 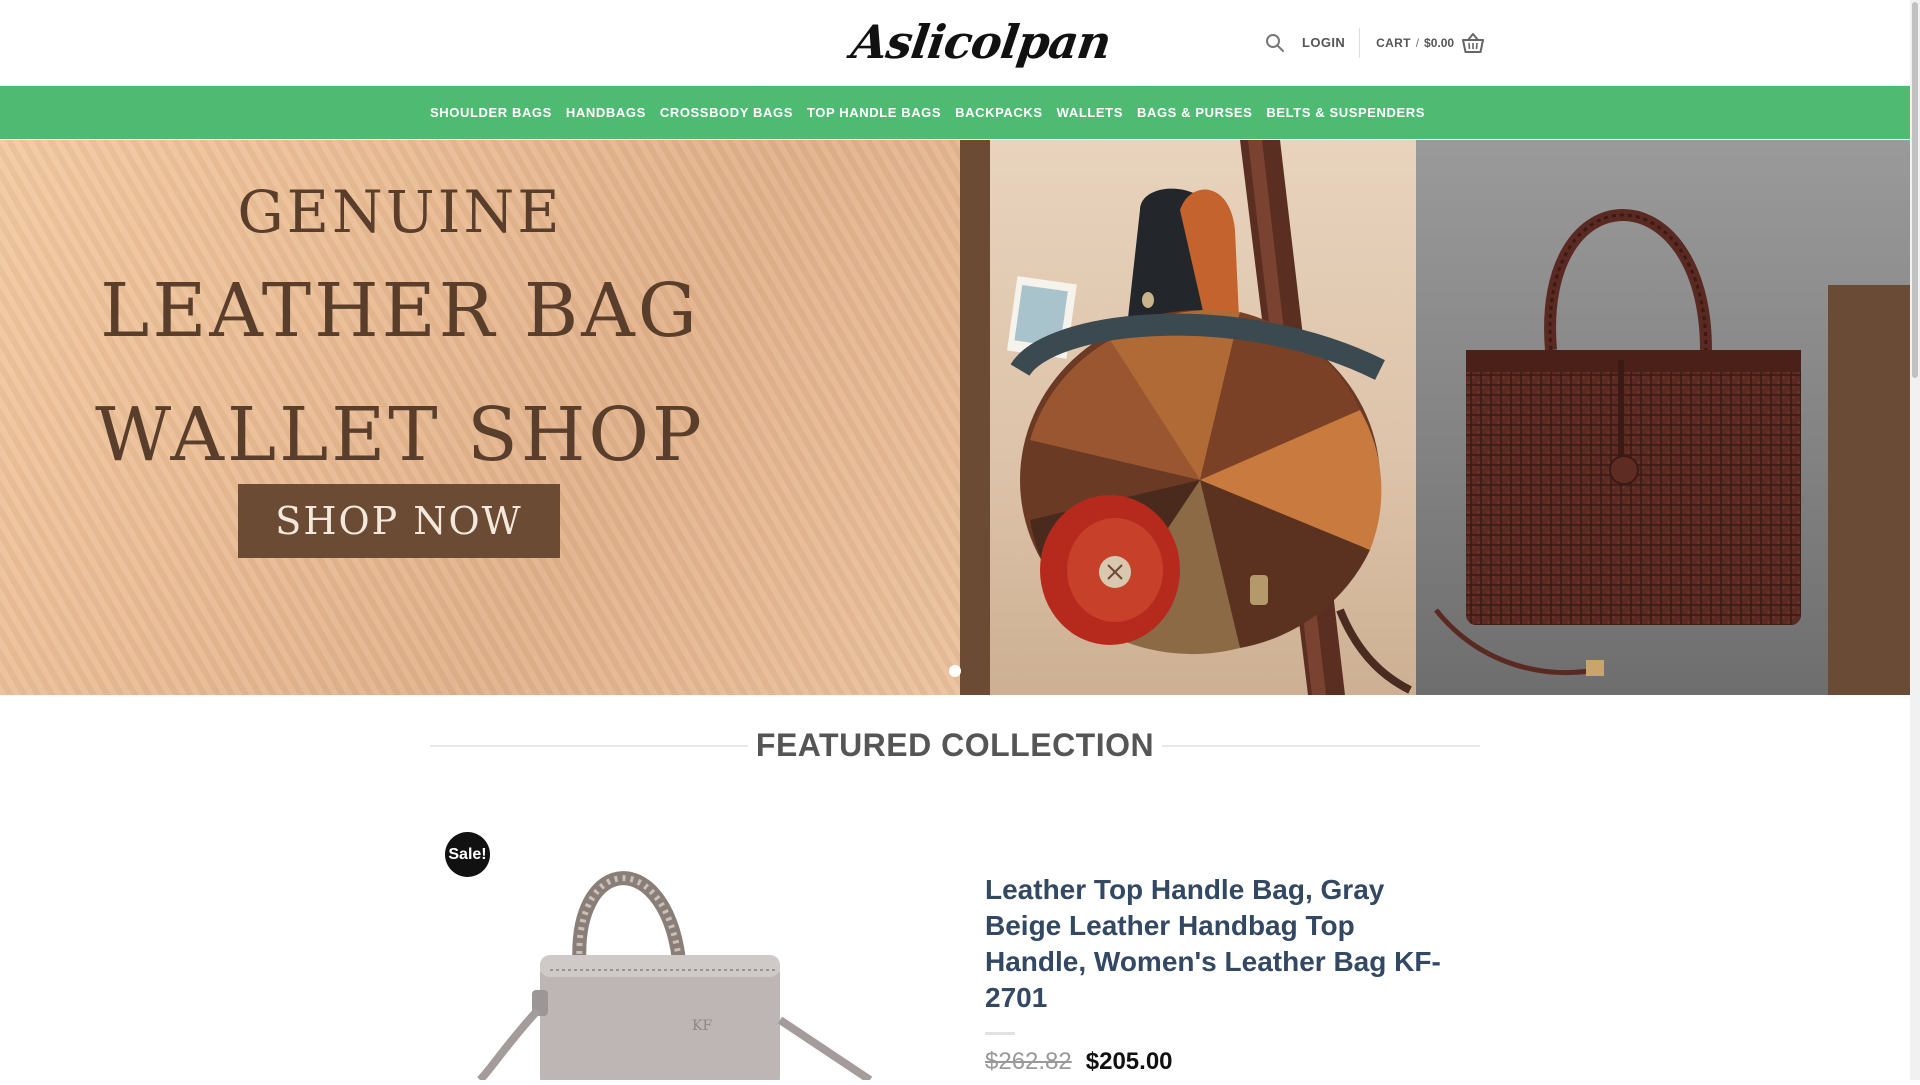 What do you see at coordinates (589, 746) in the screenshot?
I see `divider-line-left` at bounding box center [589, 746].